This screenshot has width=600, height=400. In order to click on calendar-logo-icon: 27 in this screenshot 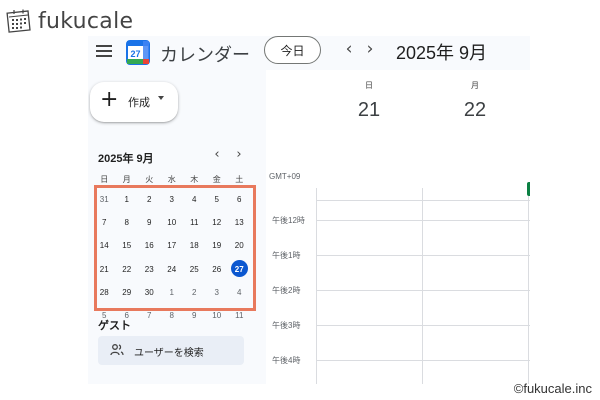, I will do `click(138, 52)`.